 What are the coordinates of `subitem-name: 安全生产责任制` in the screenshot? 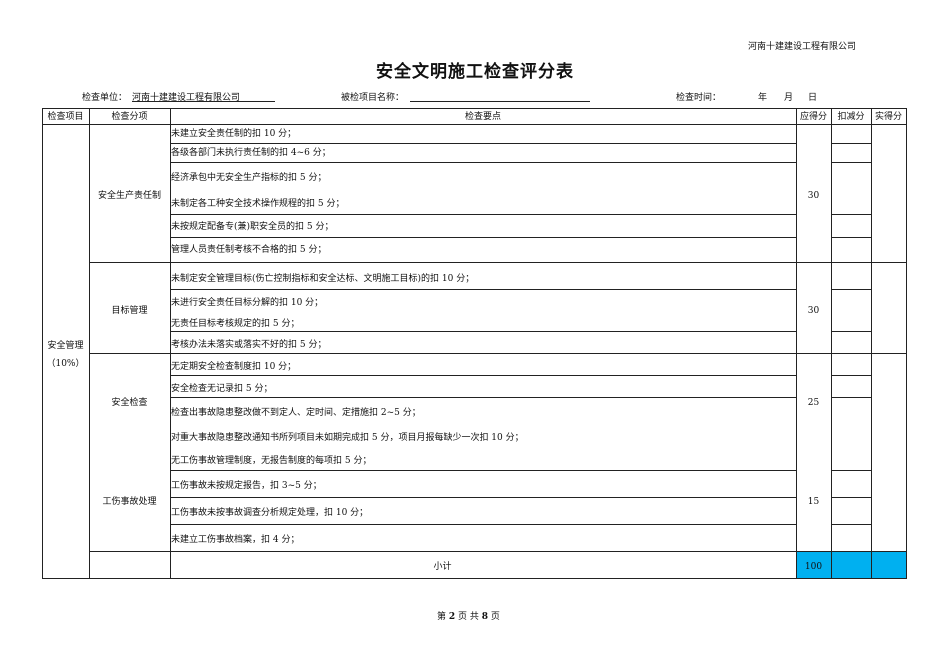 It's located at (129, 196).